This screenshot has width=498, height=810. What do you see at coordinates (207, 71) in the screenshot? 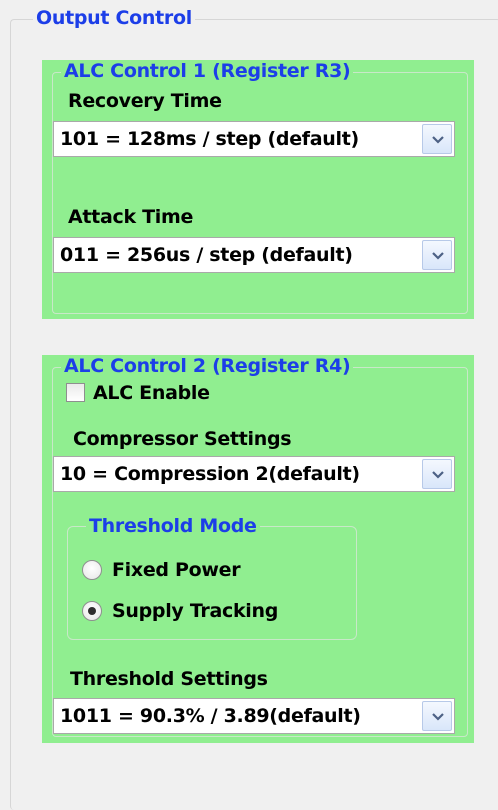
I see `alc-control-1-title: ALC Control 1 (Register R3)` at bounding box center [207, 71].